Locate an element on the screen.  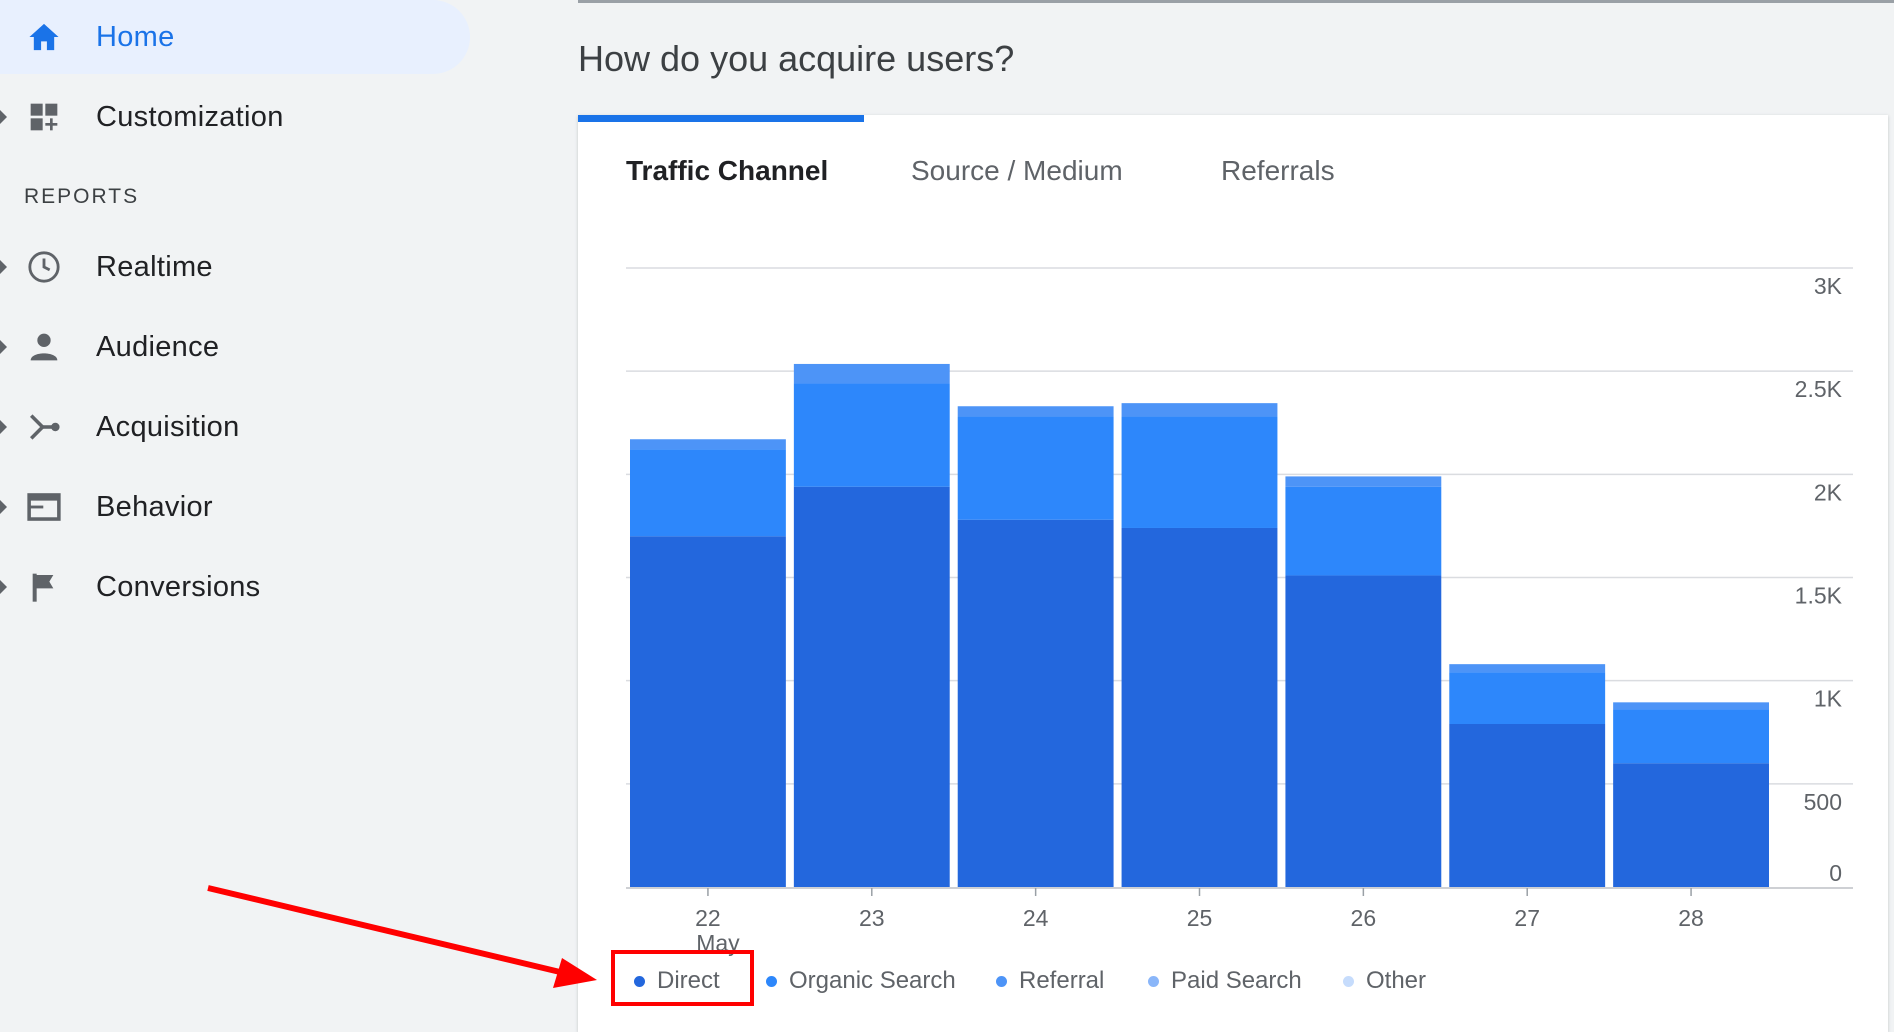
x-tick-label: 27 is located at coordinates (1527, 918).